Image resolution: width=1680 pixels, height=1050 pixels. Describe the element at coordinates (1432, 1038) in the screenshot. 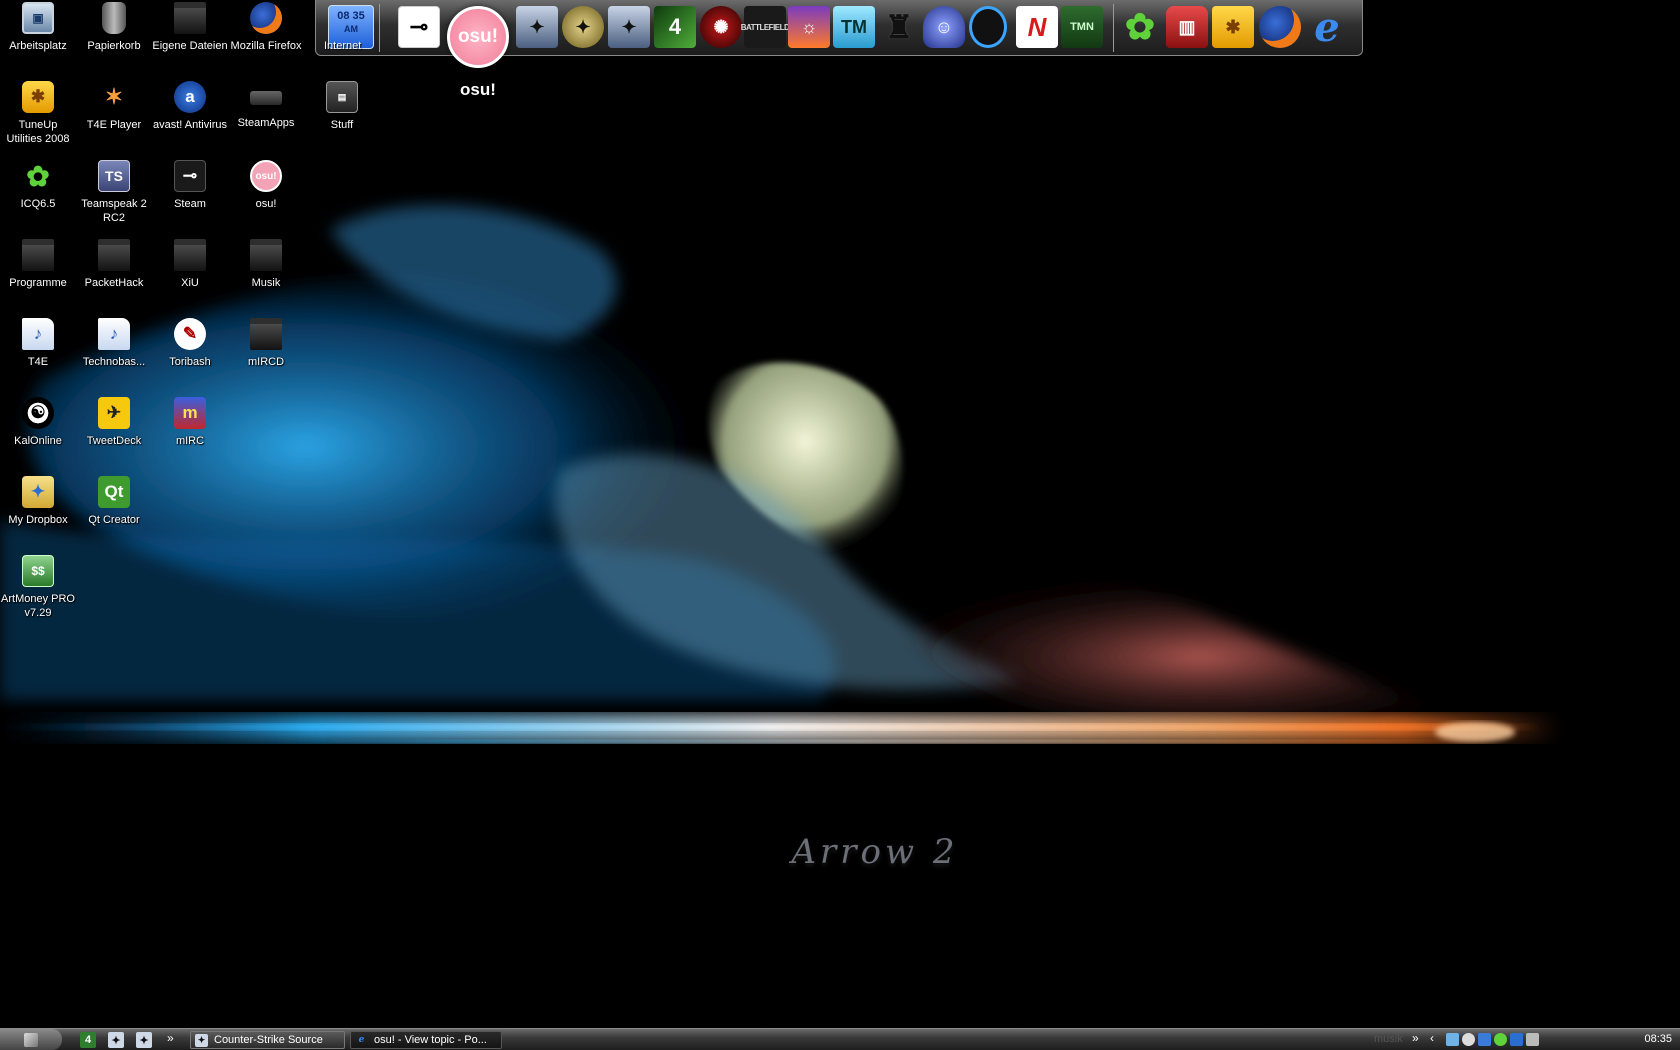

I see `tray-collapse-arrow-icon: ‹` at that location.